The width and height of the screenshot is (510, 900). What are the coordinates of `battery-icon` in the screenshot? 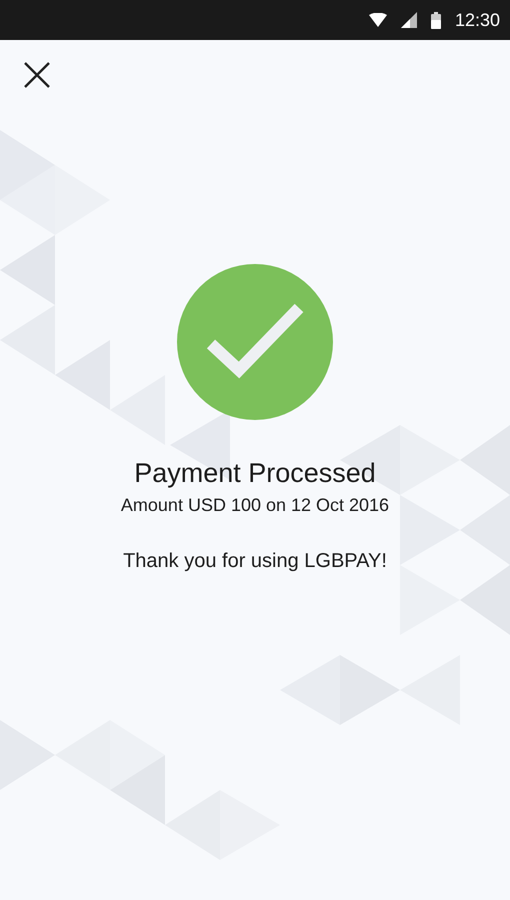 It's located at (435, 20).